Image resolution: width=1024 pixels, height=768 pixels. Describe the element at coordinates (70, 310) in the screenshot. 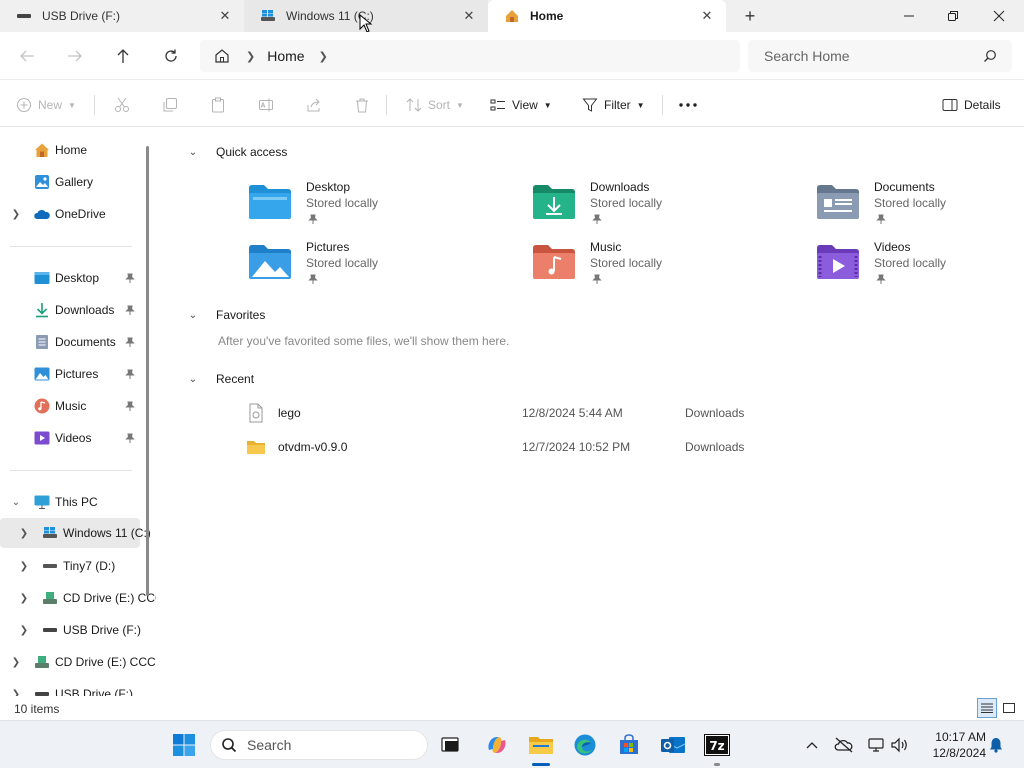

I see `sidebar-item-downloads: Downloads` at that location.